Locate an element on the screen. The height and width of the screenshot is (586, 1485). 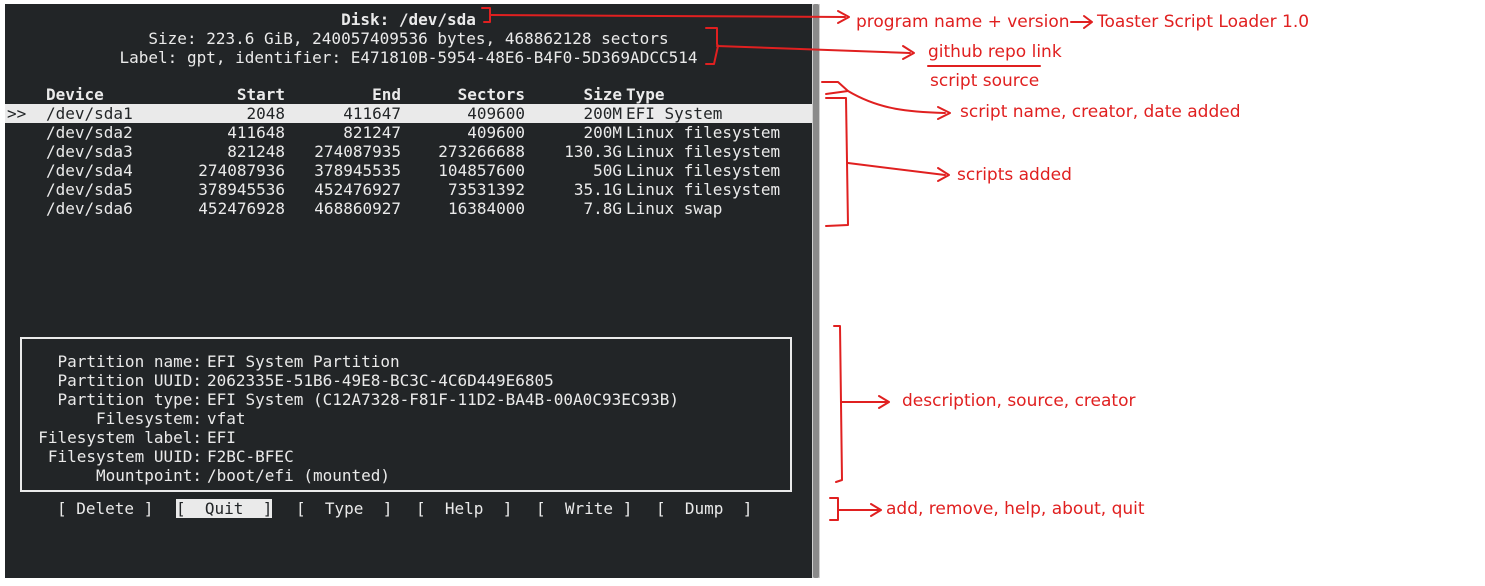
row-size: 35.1G is located at coordinates (597, 189).